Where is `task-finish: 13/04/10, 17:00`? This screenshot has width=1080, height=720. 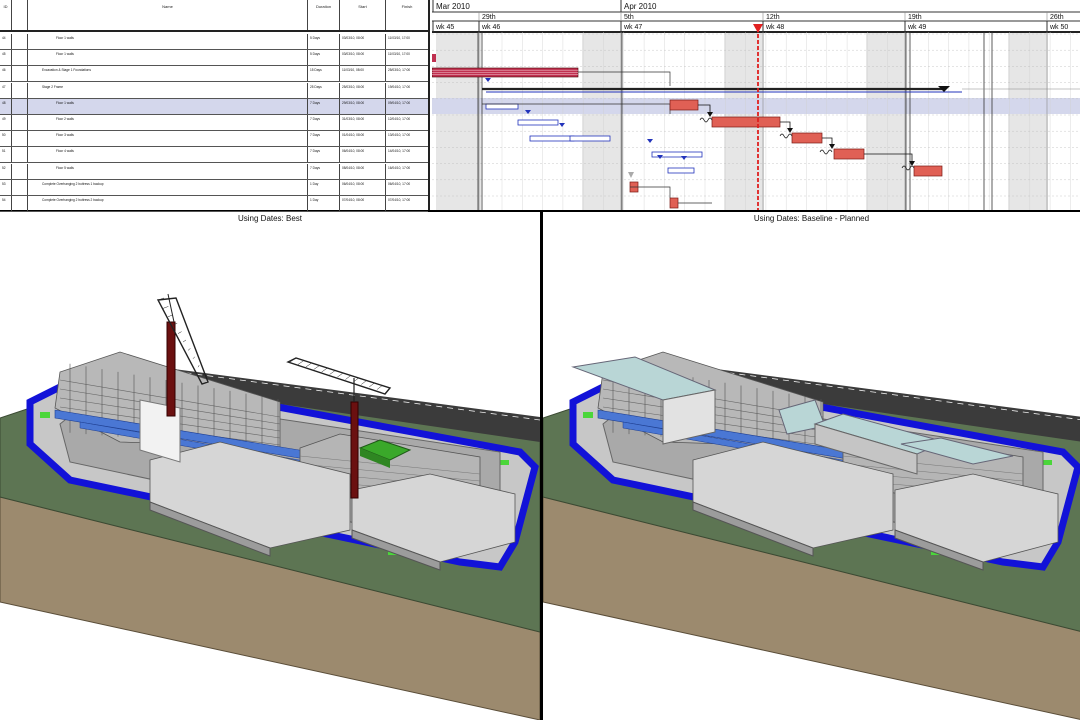 task-finish: 13/04/10, 17:00 is located at coordinates (399, 135).